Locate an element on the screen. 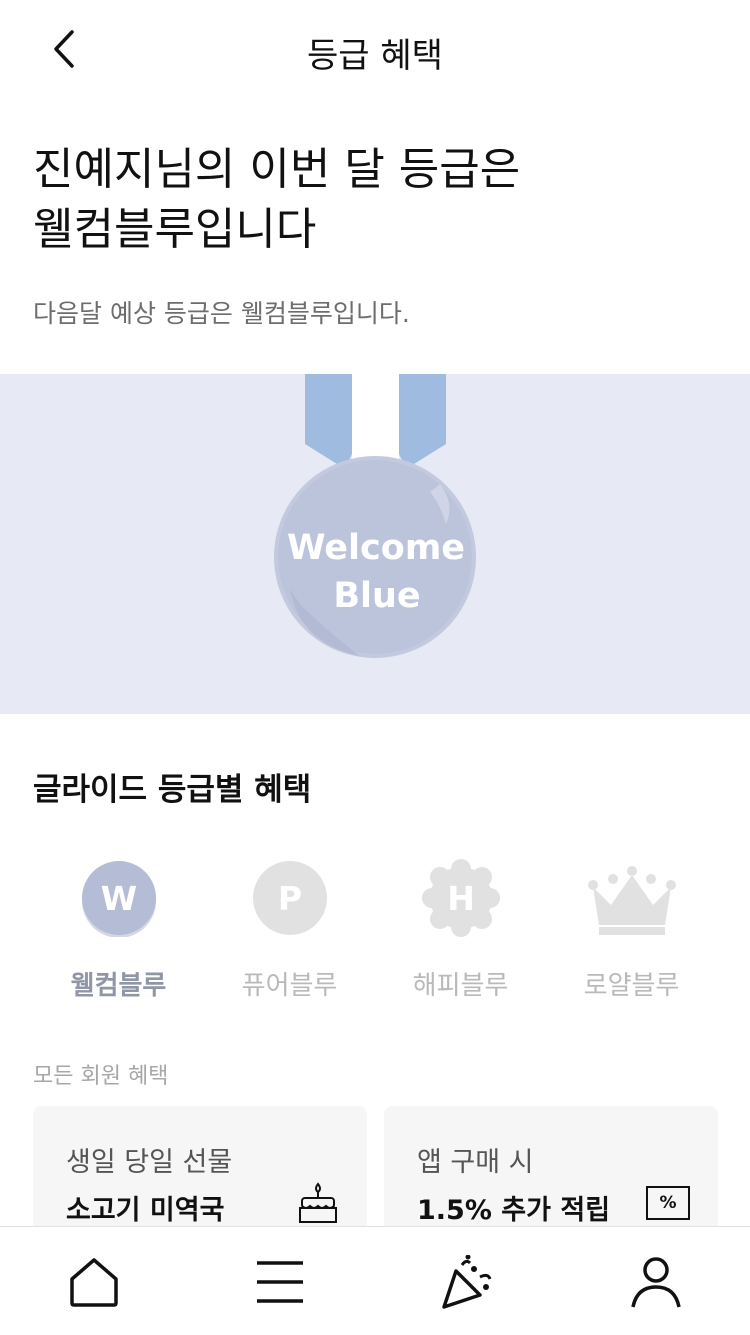 The image size is (750, 1335). home-icon is located at coordinates (94, 1282).